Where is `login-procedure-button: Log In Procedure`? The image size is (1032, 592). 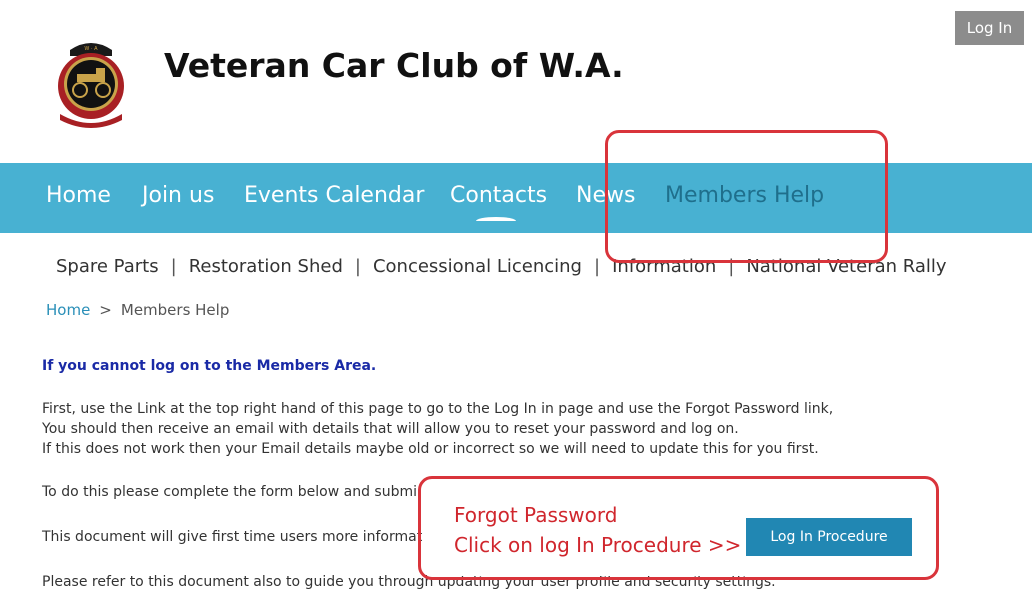
login-procedure-button: Log In Procedure is located at coordinates (829, 537).